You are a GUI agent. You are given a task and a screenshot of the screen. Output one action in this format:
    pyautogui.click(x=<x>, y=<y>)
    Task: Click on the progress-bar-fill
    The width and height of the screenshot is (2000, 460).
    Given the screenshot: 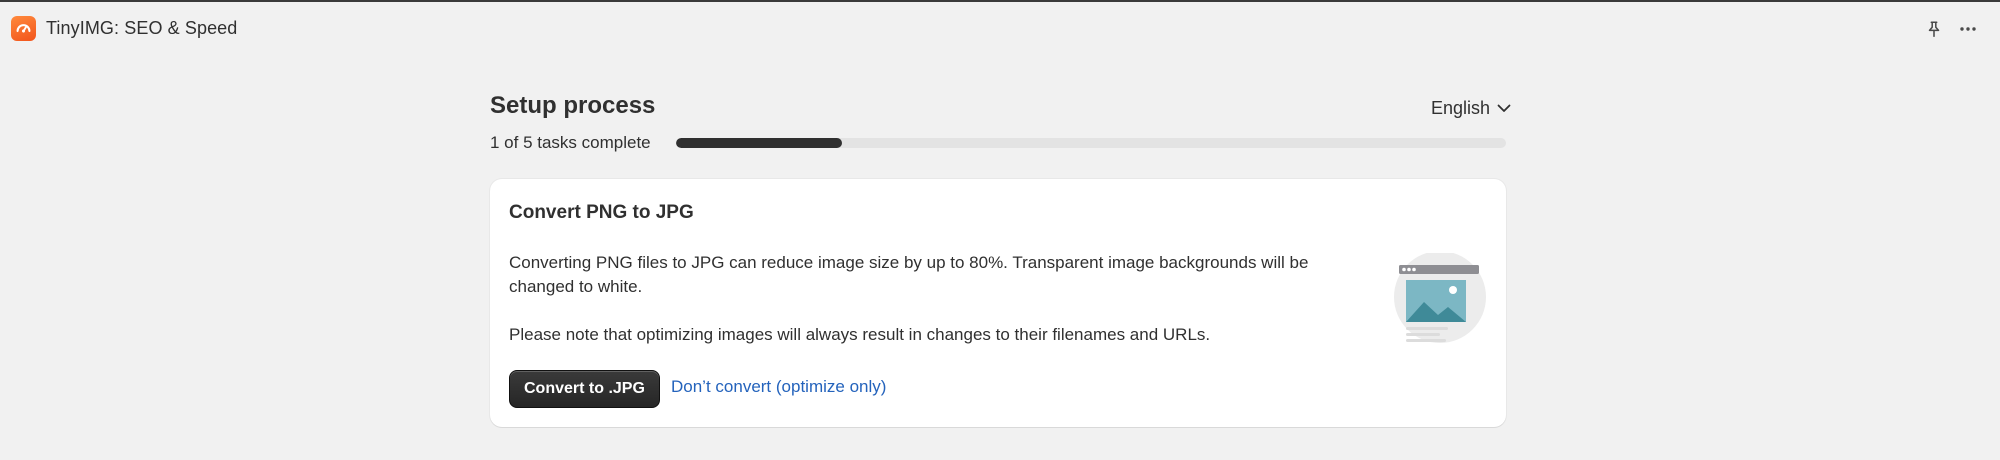 What is the action you would take?
    pyautogui.click(x=759, y=143)
    